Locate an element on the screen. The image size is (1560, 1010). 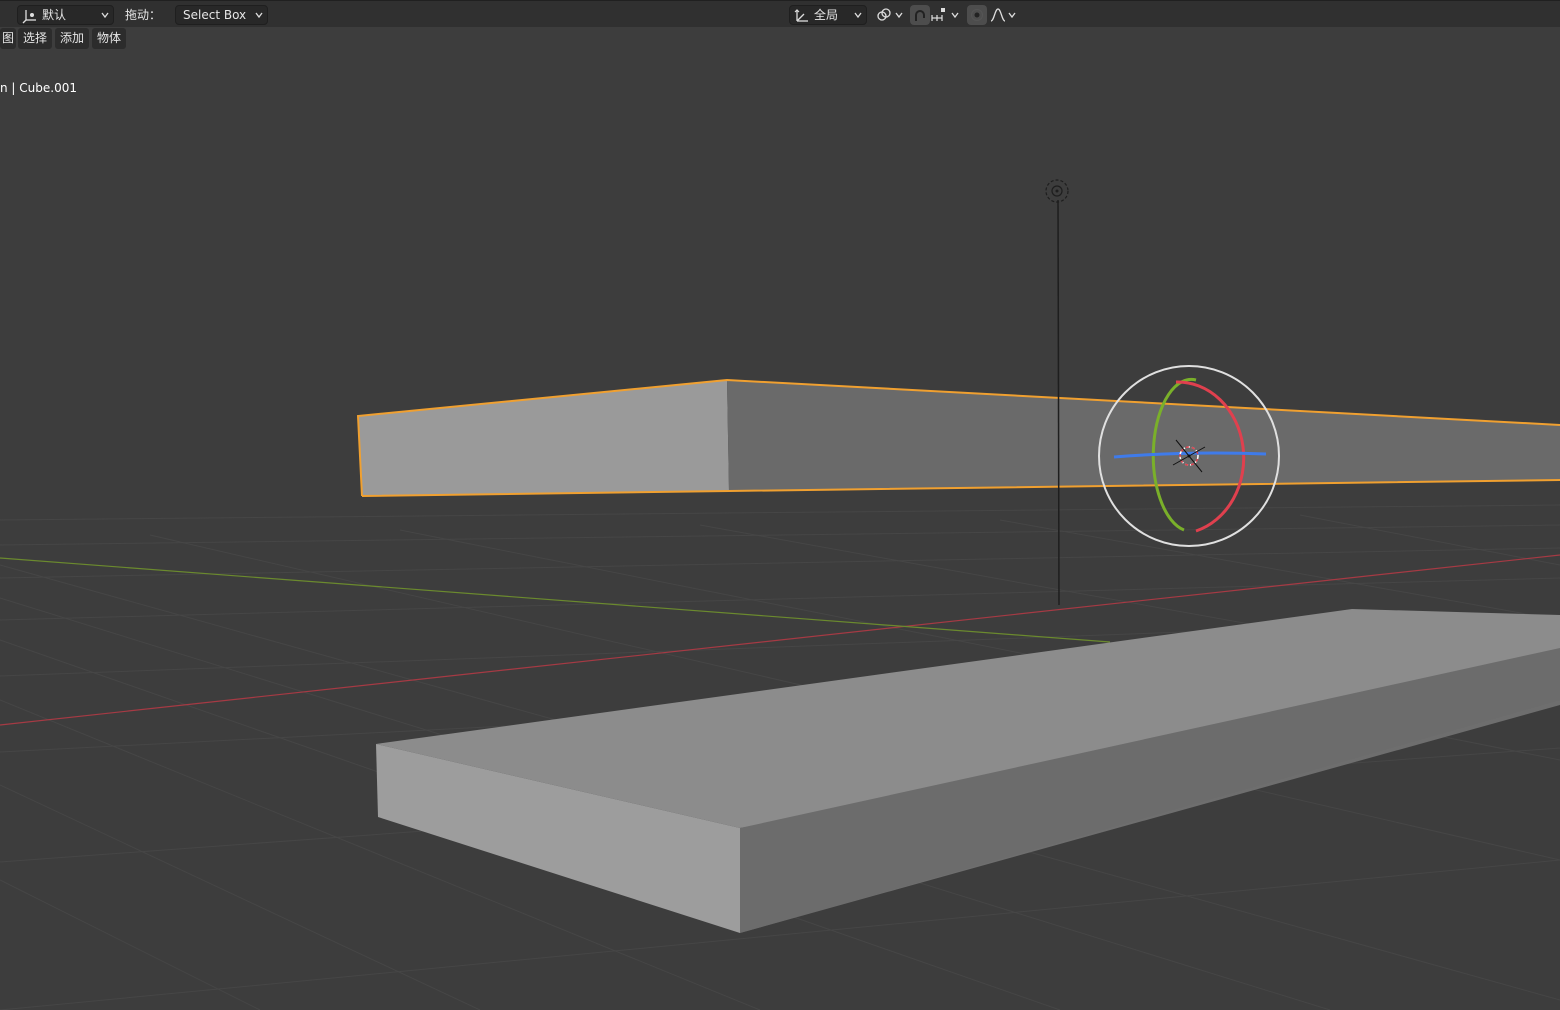
snap-increment-icon is located at coordinates (938, 14).